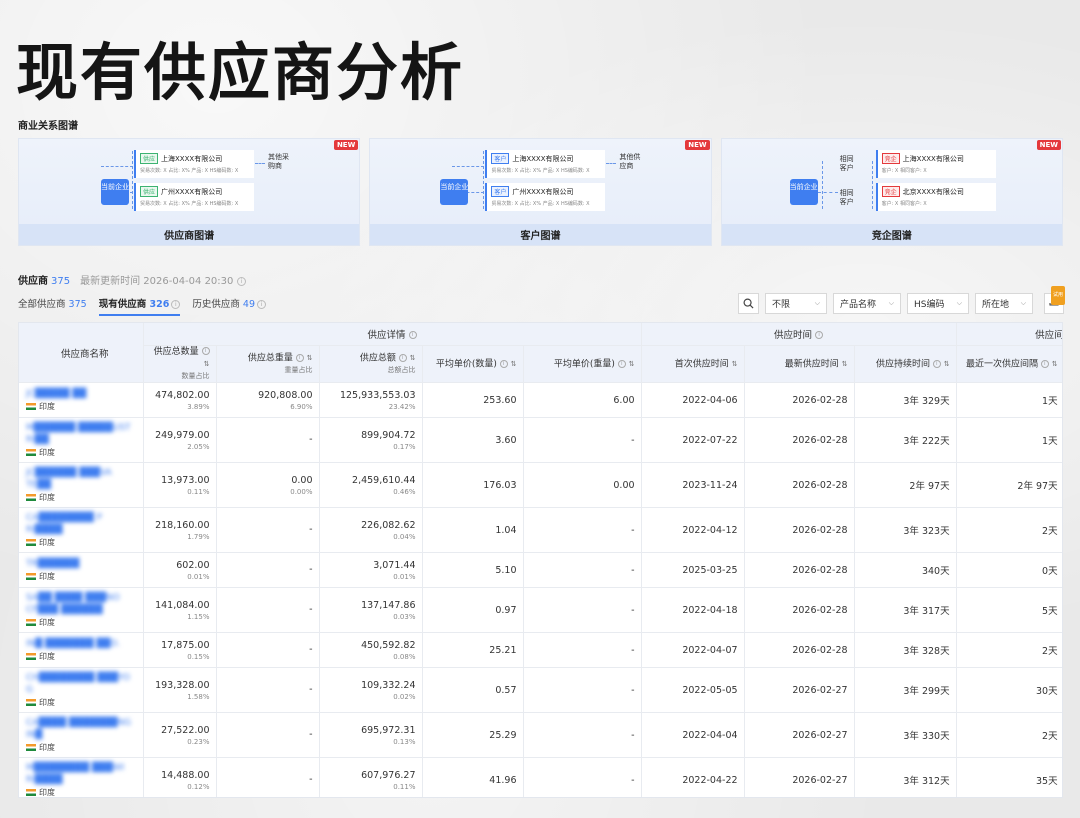 The image size is (1080, 818). I want to click on supplier-name-cell: M██████ █████UST RI██ 印度, so click(81, 440).